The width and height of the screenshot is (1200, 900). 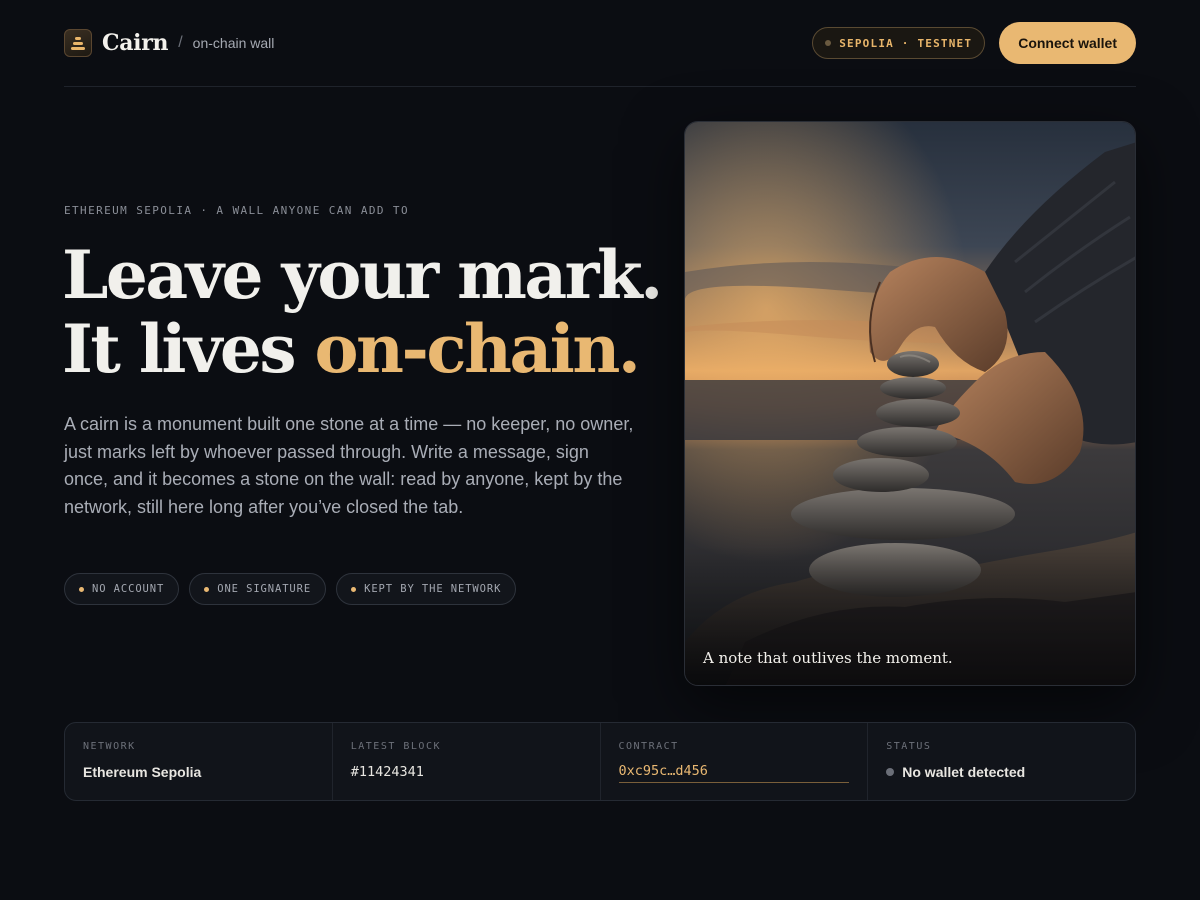 What do you see at coordinates (600, 86) in the screenshot?
I see `header-divider` at bounding box center [600, 86].